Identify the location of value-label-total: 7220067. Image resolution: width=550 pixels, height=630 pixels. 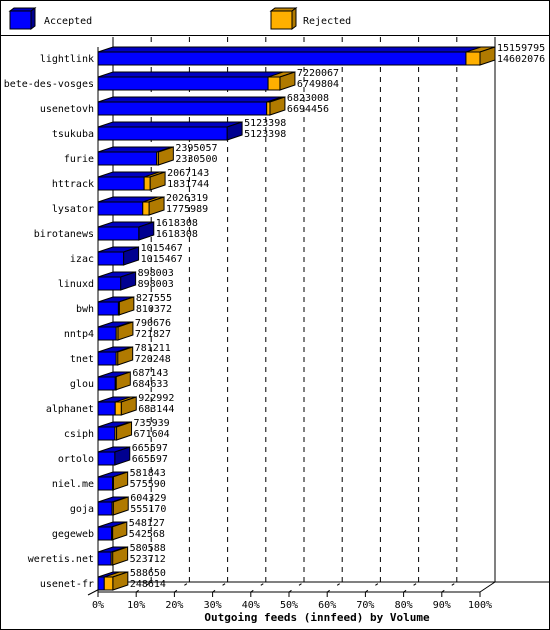
(318, 73).